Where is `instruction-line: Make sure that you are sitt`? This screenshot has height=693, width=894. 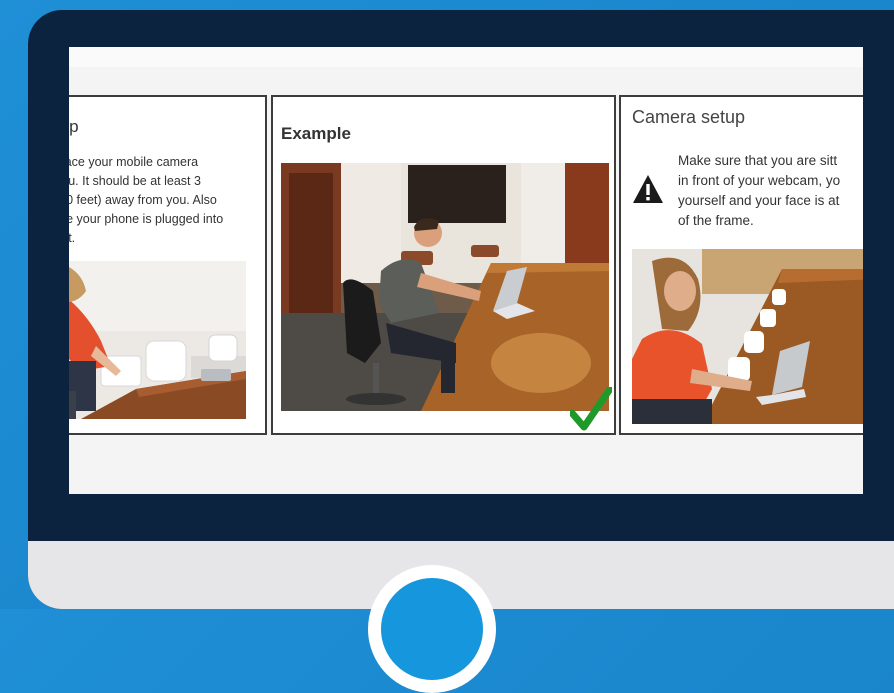
instruction-line: Make sure that you are sitt is located at coordinates (758, 160).